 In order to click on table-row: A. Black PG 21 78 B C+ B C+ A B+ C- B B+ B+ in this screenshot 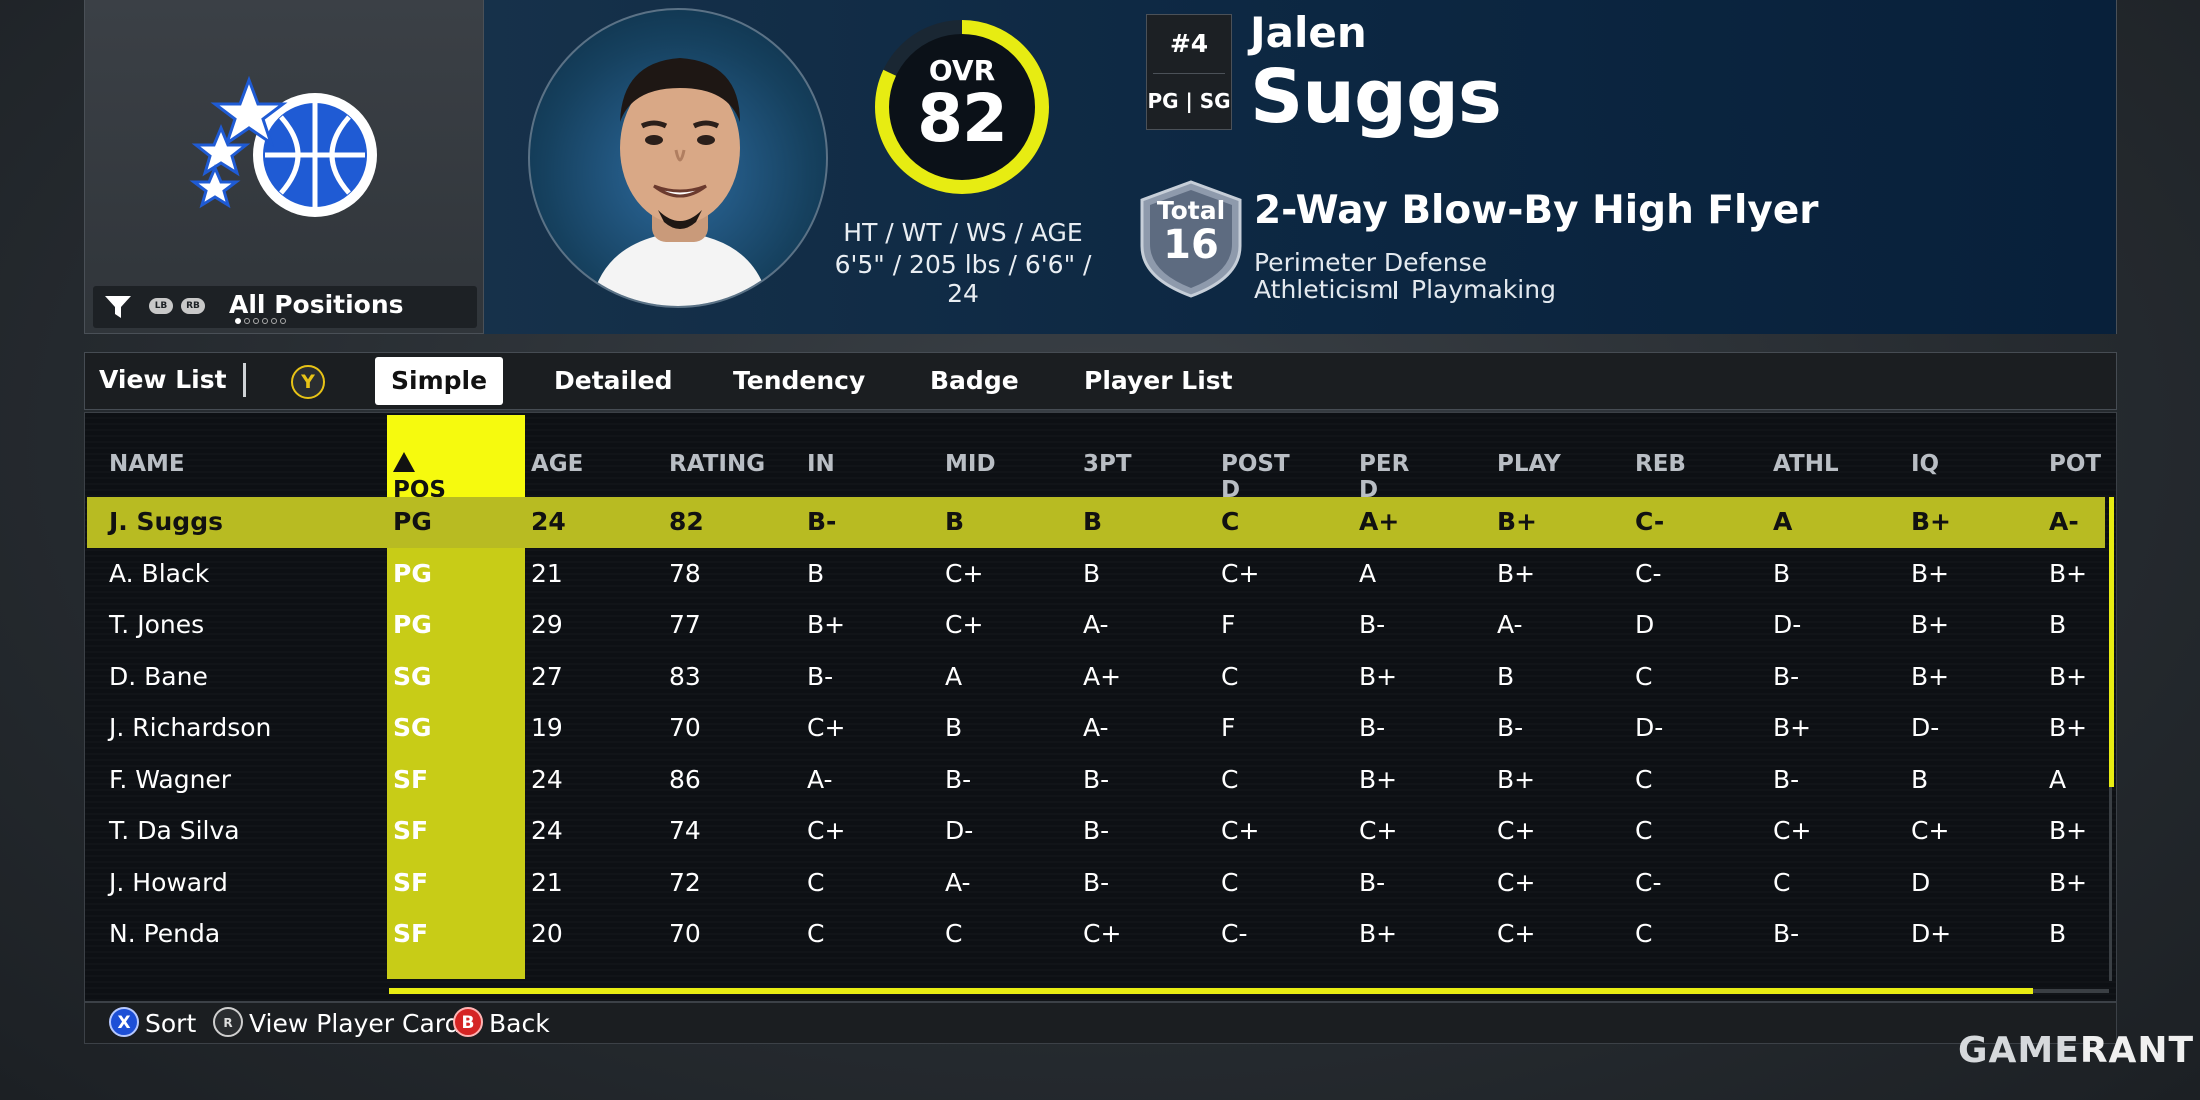, I will do `click(1096, 574)`.